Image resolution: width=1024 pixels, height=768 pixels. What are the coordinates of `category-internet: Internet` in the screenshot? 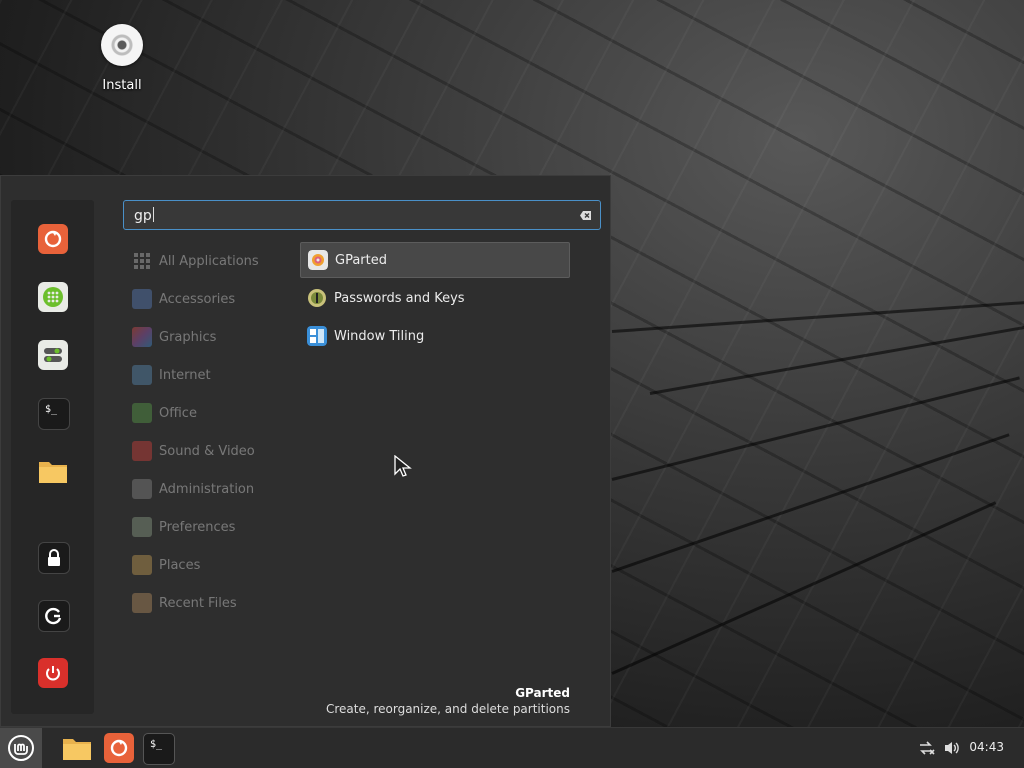 It's located at (171, 375).